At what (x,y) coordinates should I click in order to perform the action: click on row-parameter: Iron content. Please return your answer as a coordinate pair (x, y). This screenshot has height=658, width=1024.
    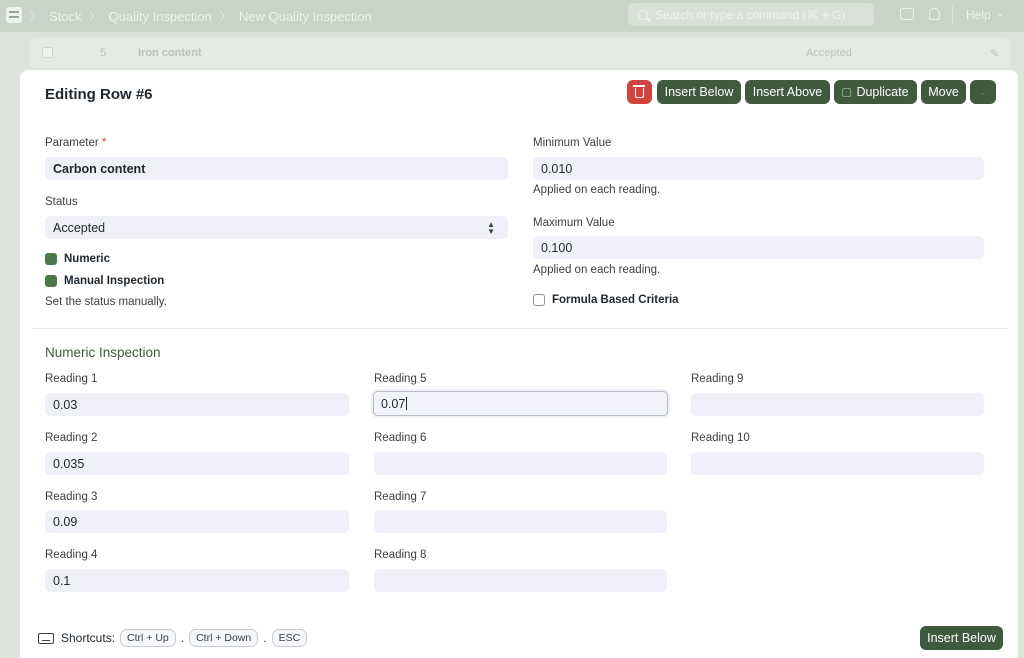
    Looking at the image, I should click on (170, 53).